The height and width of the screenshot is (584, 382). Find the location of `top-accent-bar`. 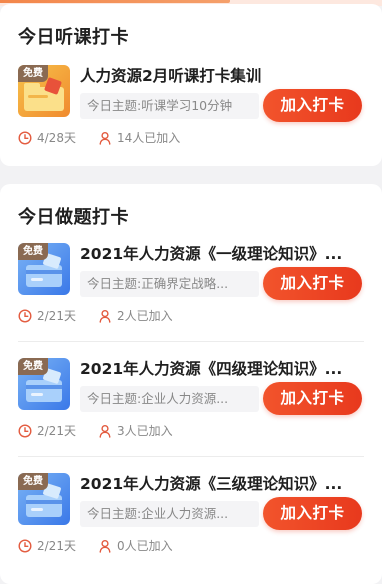

top-accent-bar is located at coordinates (115, 1).